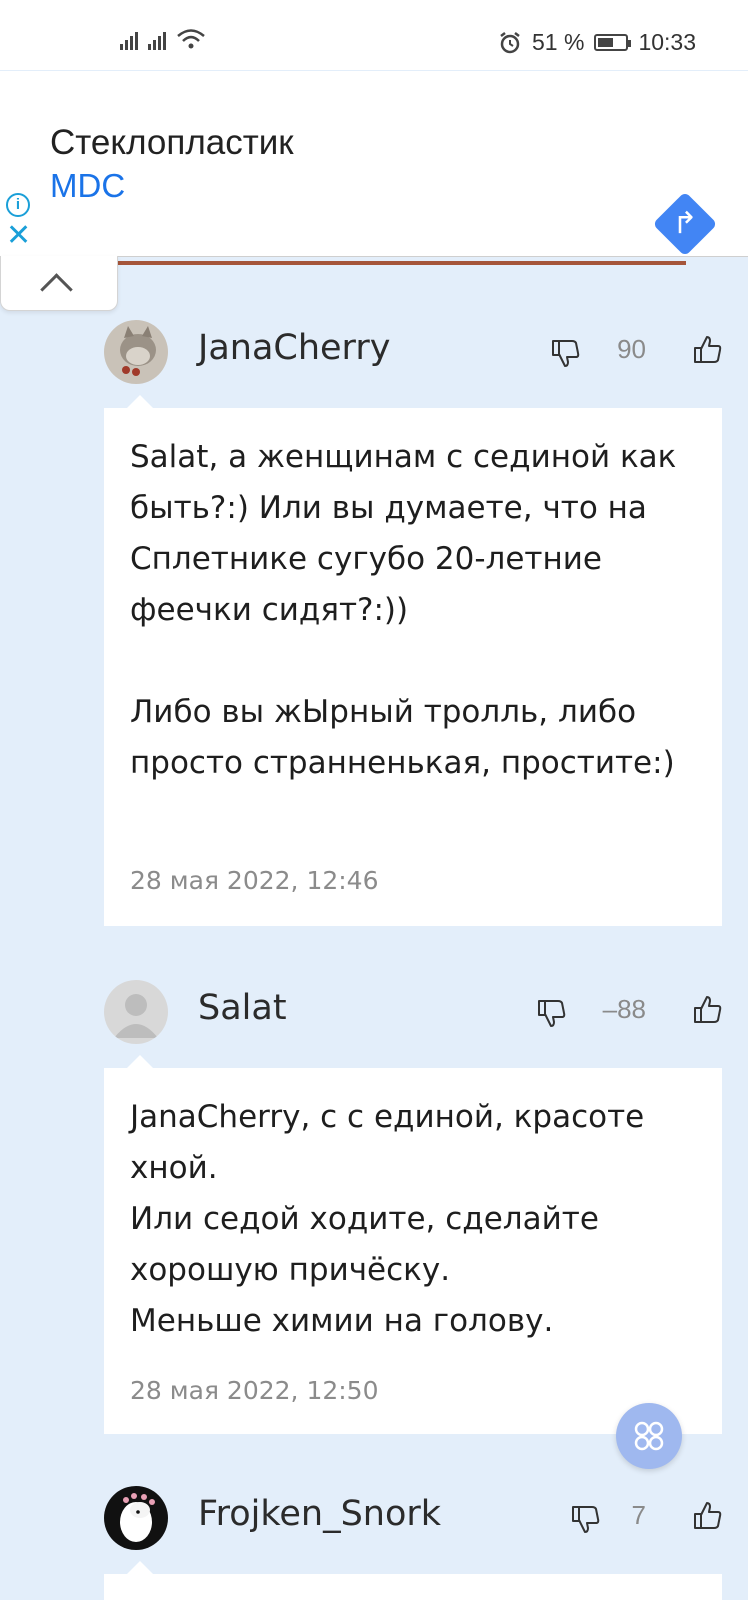 The width and height of the screenshot is (748, 1600). What do you see at coordinates (624, 1009) in the screenshot?
I see `comment-score: –88` at bounding box center [624, 1009].